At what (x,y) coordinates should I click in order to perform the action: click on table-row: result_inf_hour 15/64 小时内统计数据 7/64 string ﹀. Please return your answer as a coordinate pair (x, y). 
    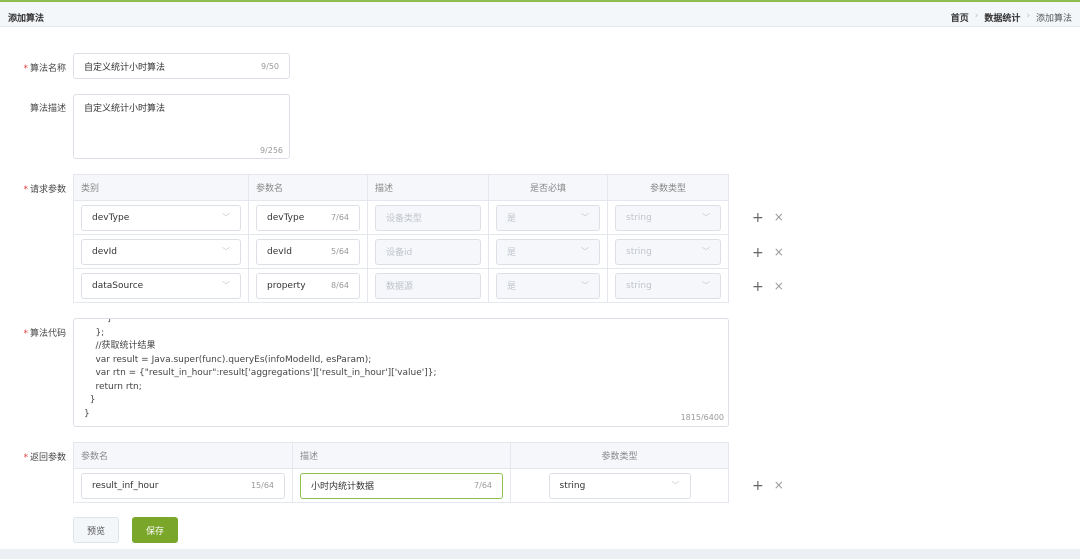
    Looking at the image, I should click on (401, 485).